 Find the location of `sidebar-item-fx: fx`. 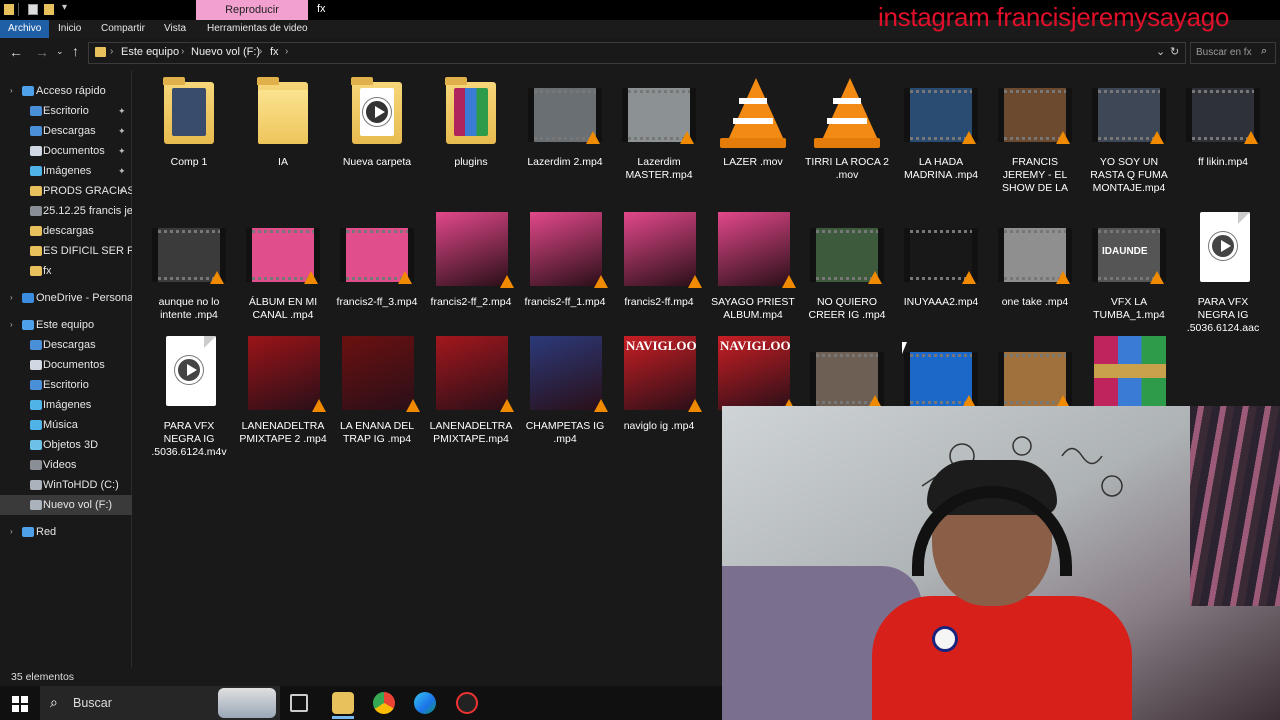

sidebar-item-fx: fx is located at coordinates (66, 271).